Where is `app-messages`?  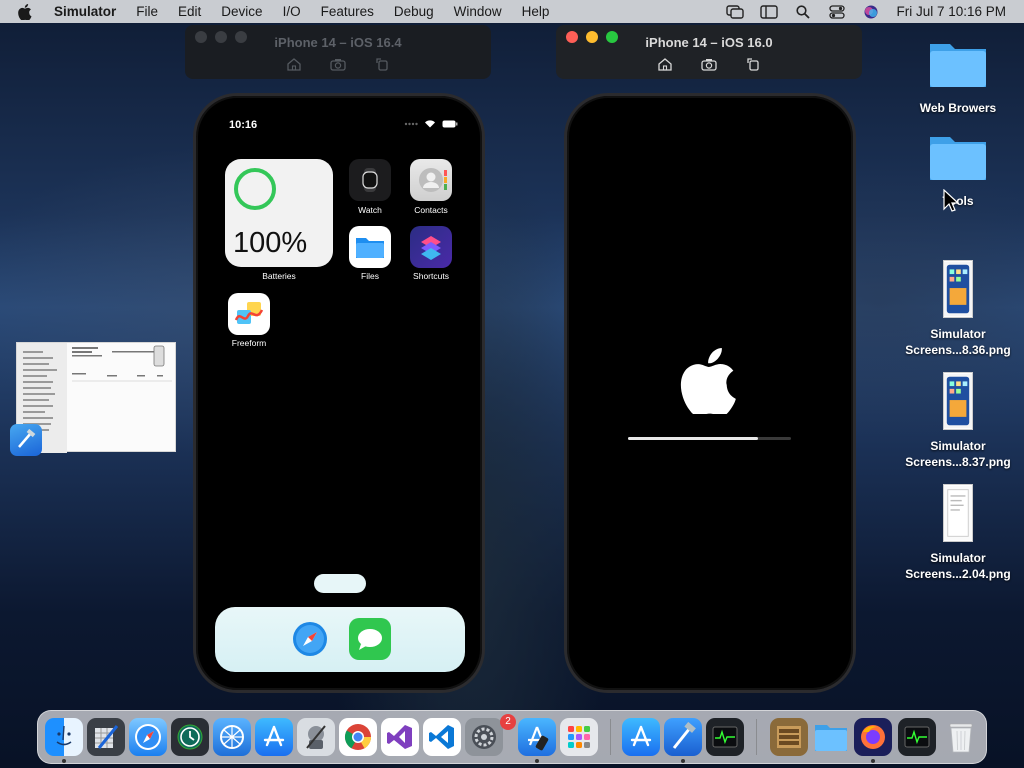
app-messages is located at coordinates (370, 639).